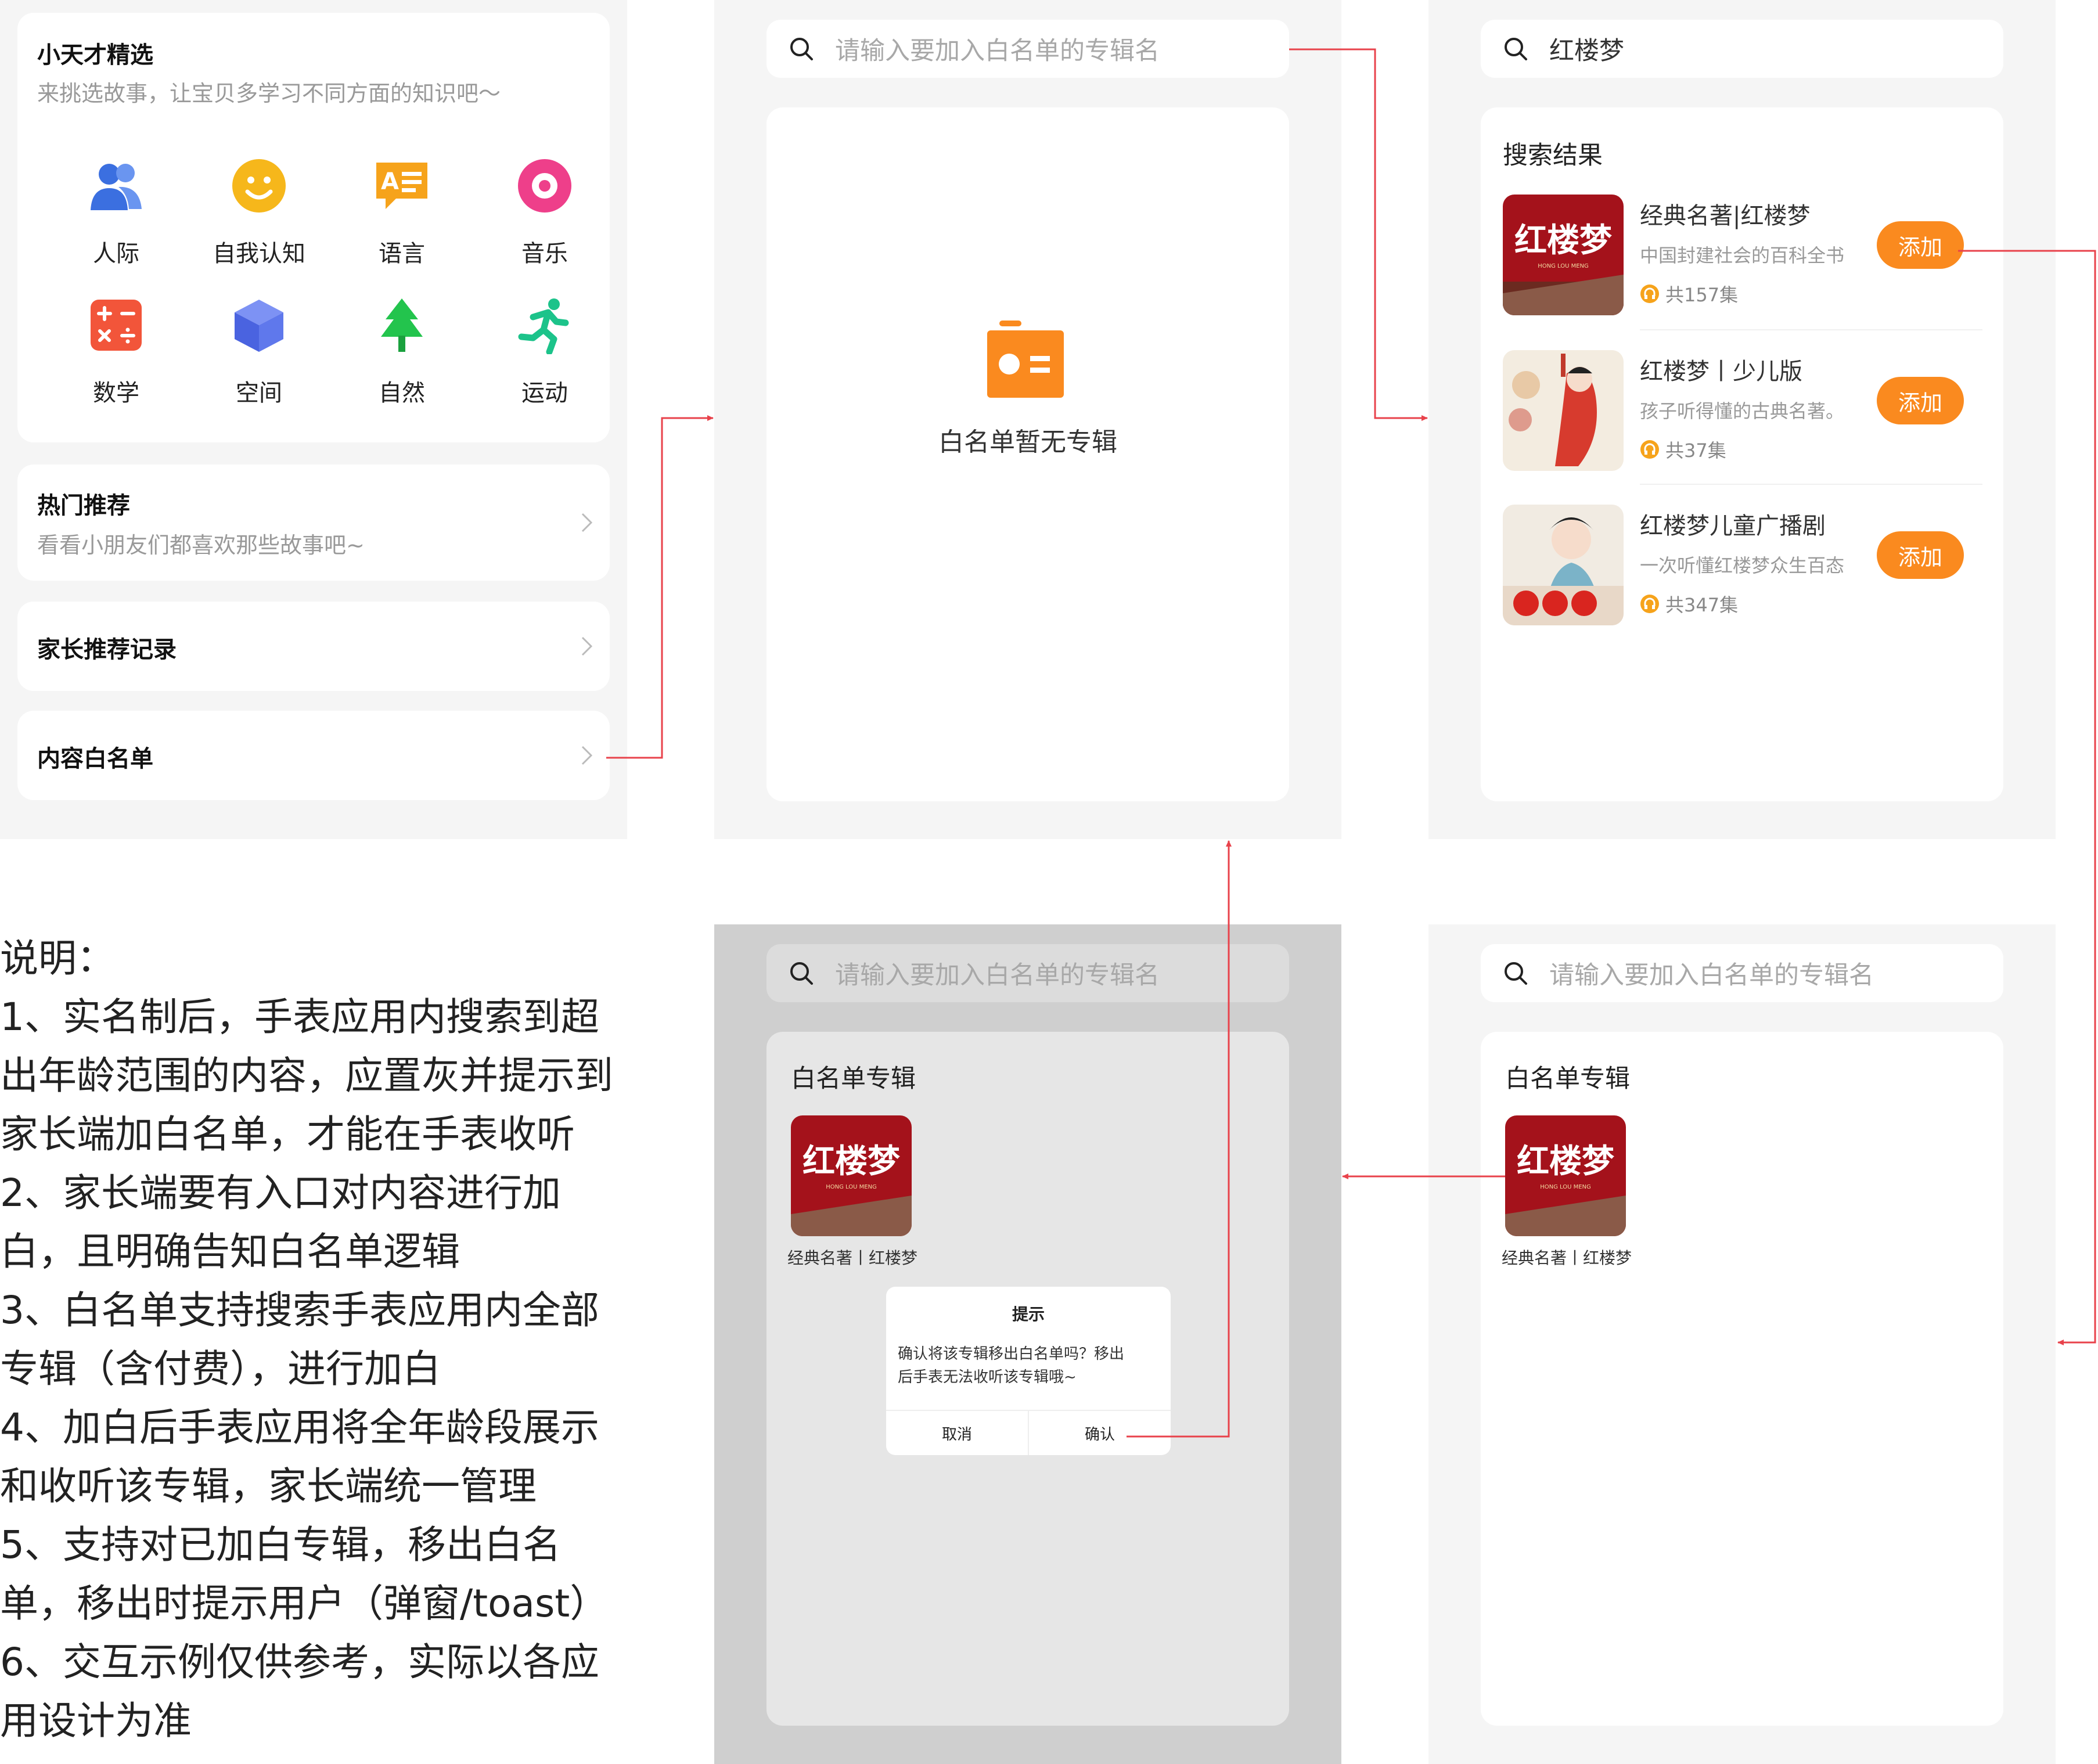 This screenshot has width=2098, height=1764. I want to click on category-space: 空间, so click(259, 352).